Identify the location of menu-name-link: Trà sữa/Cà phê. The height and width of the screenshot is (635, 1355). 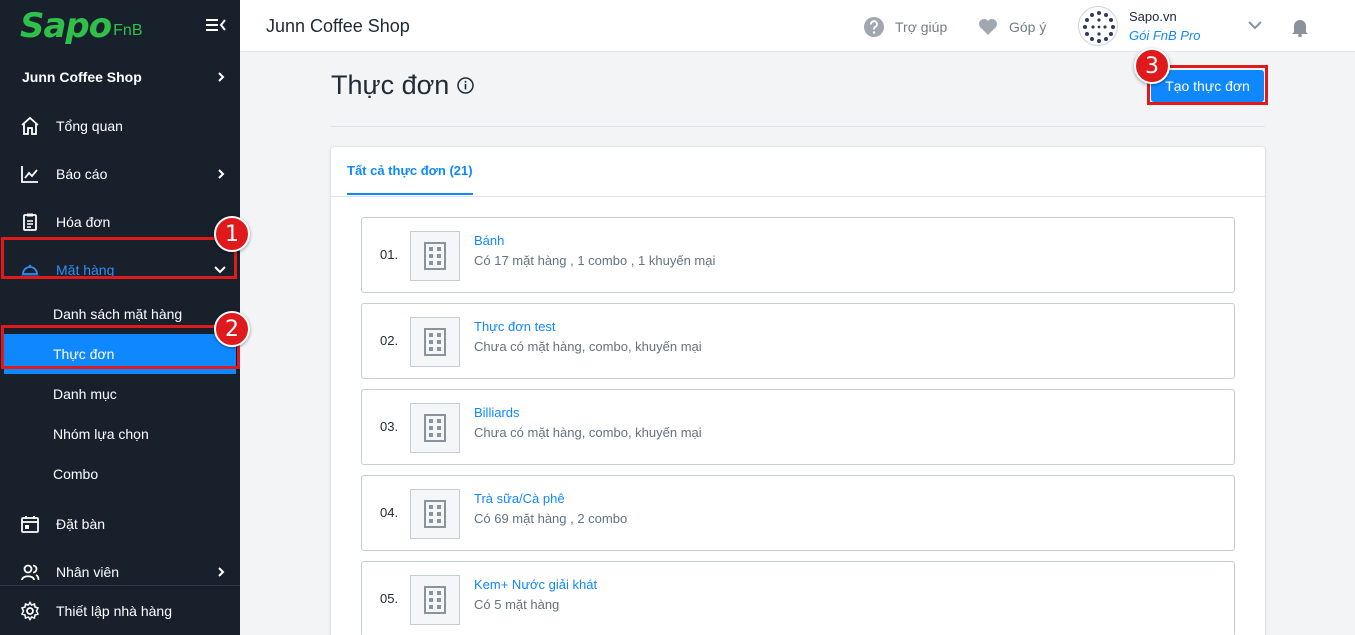
(519, 498).